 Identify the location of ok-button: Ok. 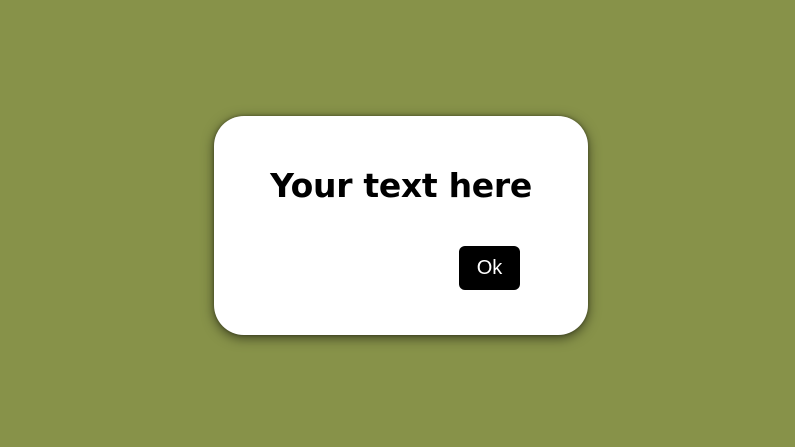
(489, 268).